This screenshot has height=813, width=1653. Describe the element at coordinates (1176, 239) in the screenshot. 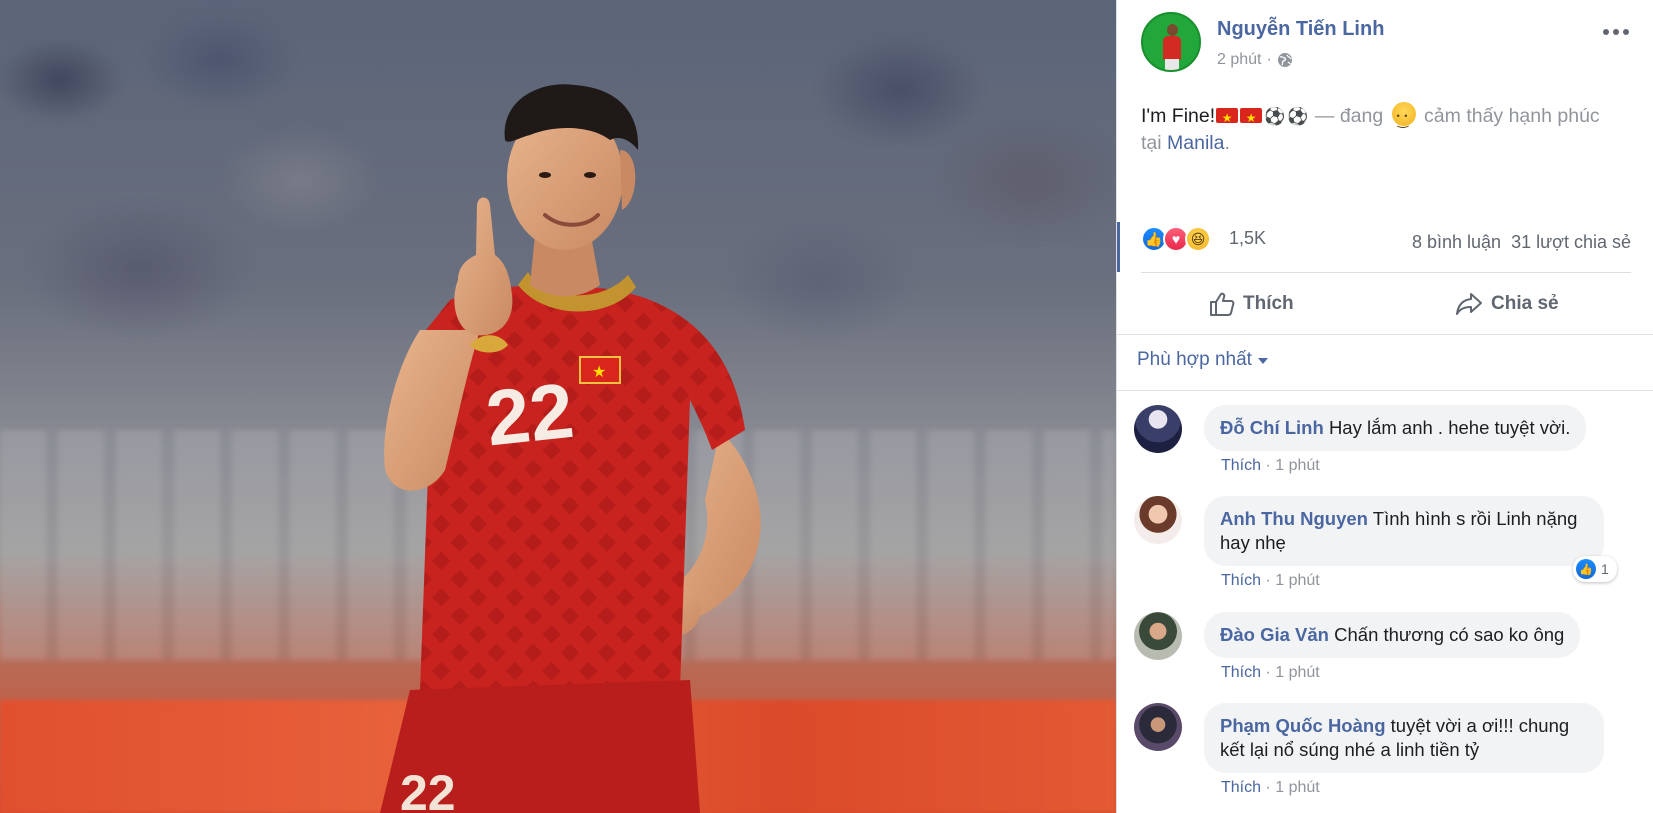

I see `reaction-icons: 👍 ♥ 😆` at that location.